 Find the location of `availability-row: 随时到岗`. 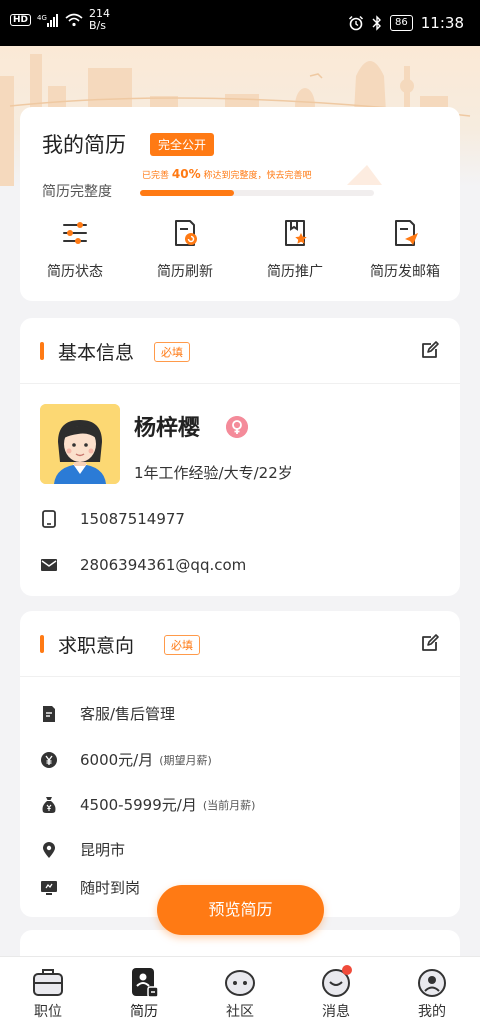

availability-row: 随时到岗 is located at coordinates (90, 887).